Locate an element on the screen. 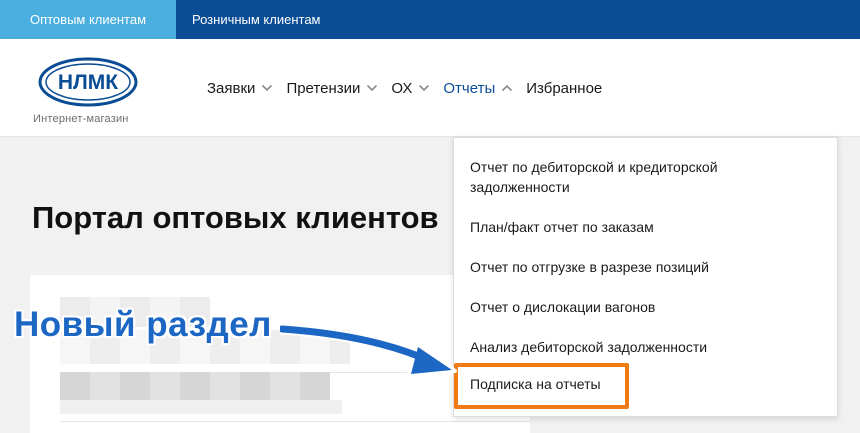 The width and height of the screenshot is (860, 433). nav-item-oh: ОХ is located at coordinates (410, 88).